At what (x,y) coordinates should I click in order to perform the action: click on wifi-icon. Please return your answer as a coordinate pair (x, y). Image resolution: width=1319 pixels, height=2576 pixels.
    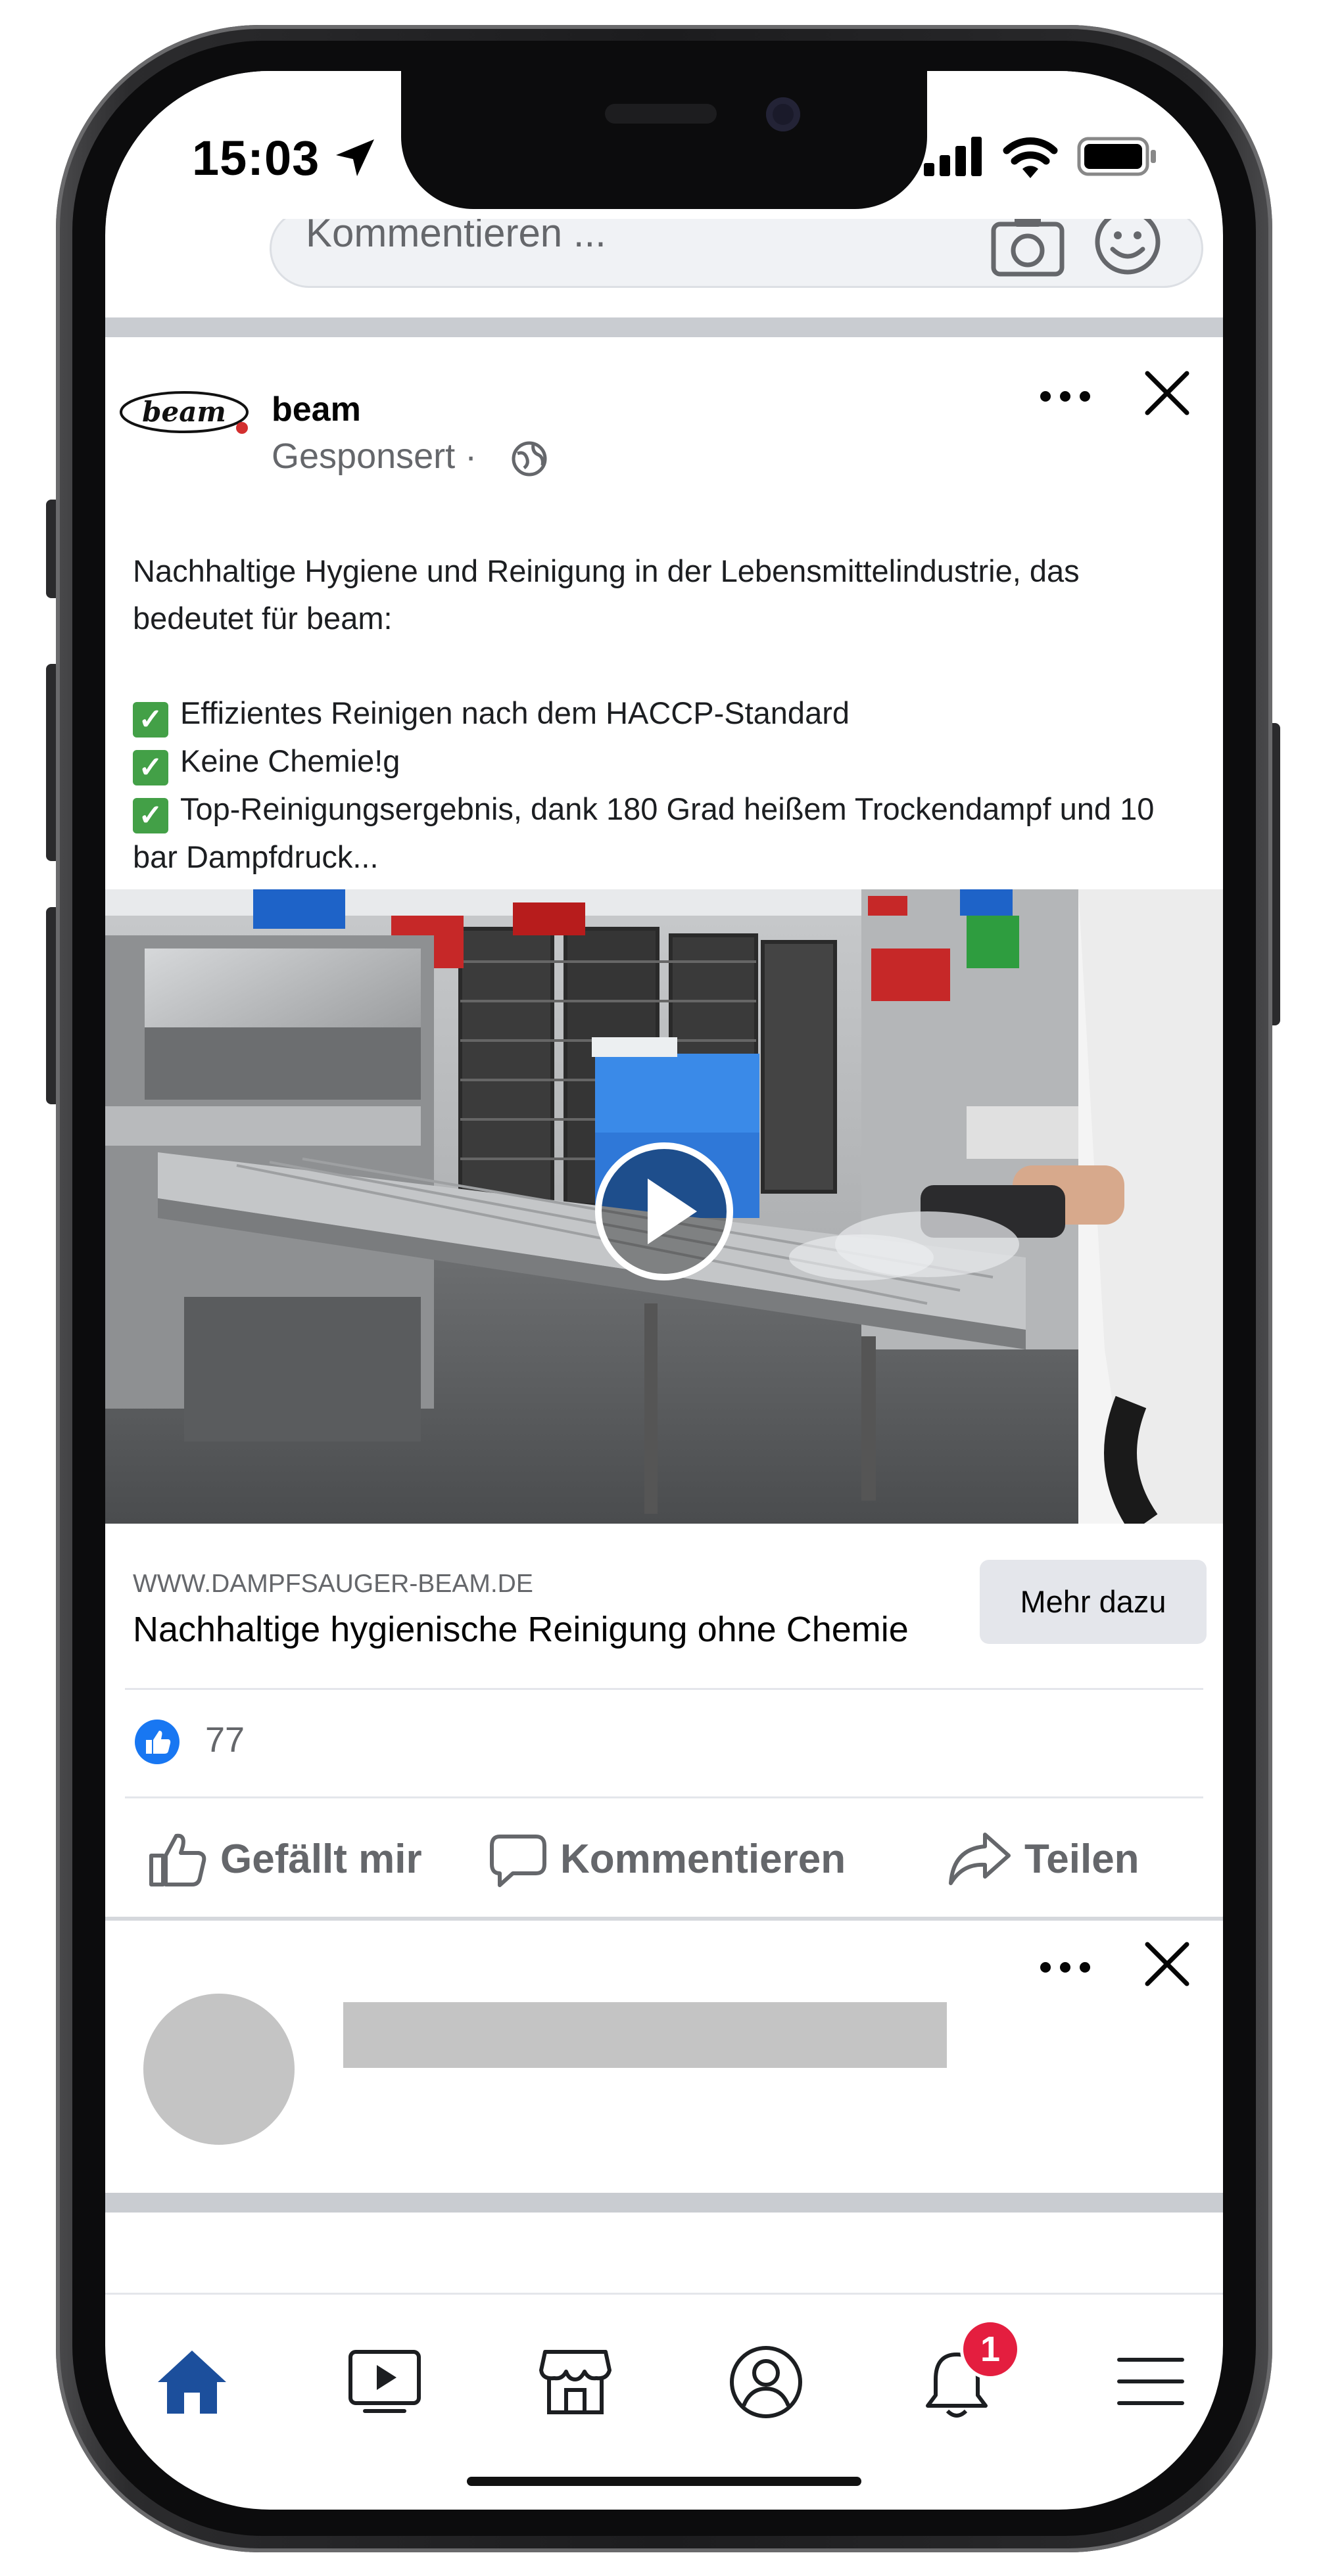
    Looking at the image, I should click on (1030, 157).